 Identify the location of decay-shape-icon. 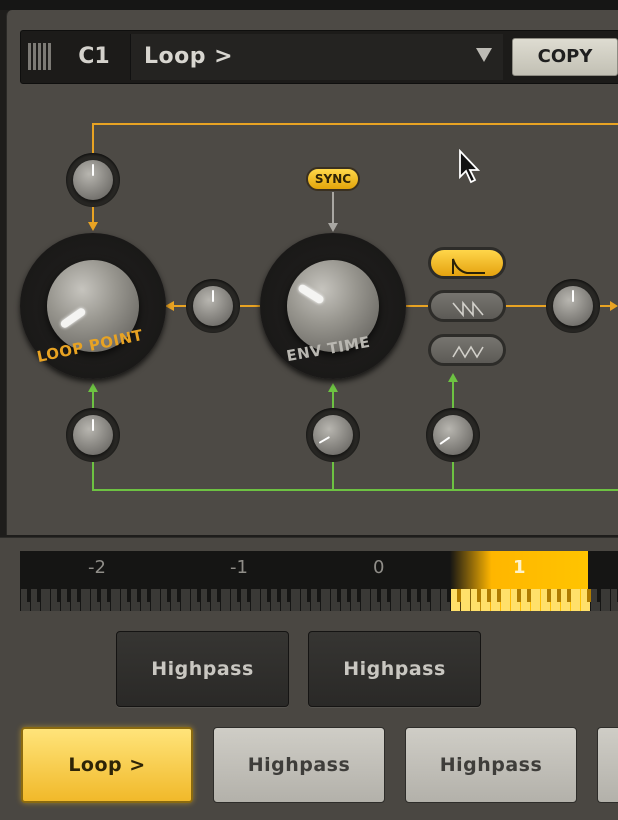
(468, 266).